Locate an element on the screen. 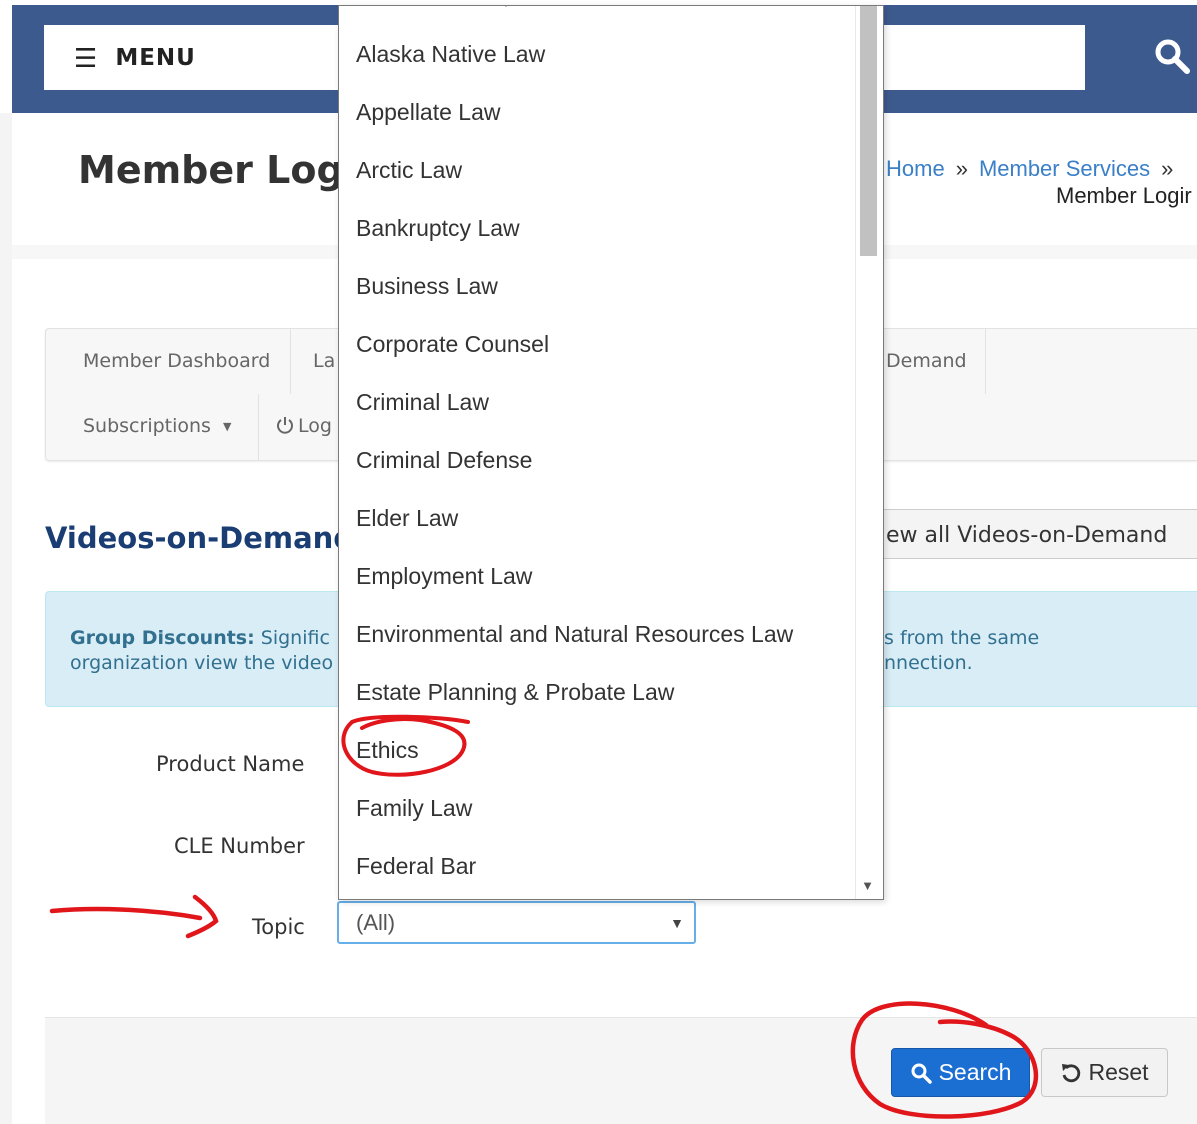 This screenshot has width=1197, height=1124. menu-label: MENU is located at coordinates (155, 57).